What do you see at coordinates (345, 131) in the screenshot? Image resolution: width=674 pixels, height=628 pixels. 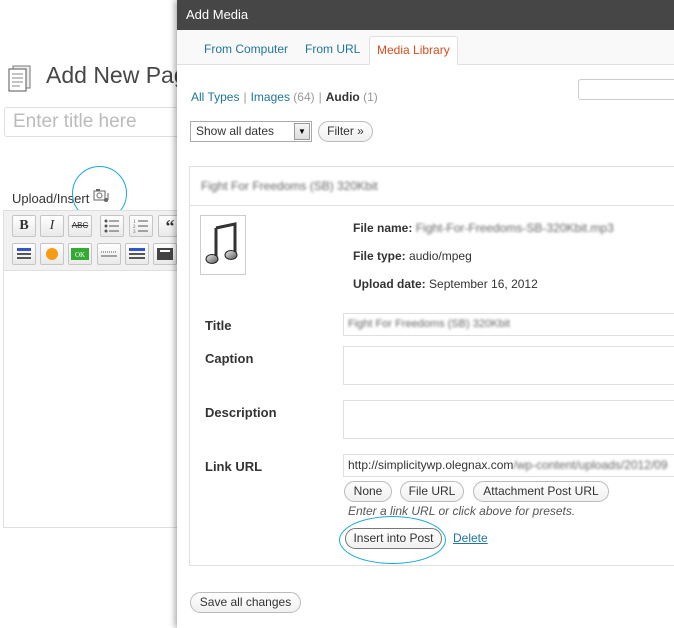 I see `filter-button: Filter »` at bounding box center [345, 131].